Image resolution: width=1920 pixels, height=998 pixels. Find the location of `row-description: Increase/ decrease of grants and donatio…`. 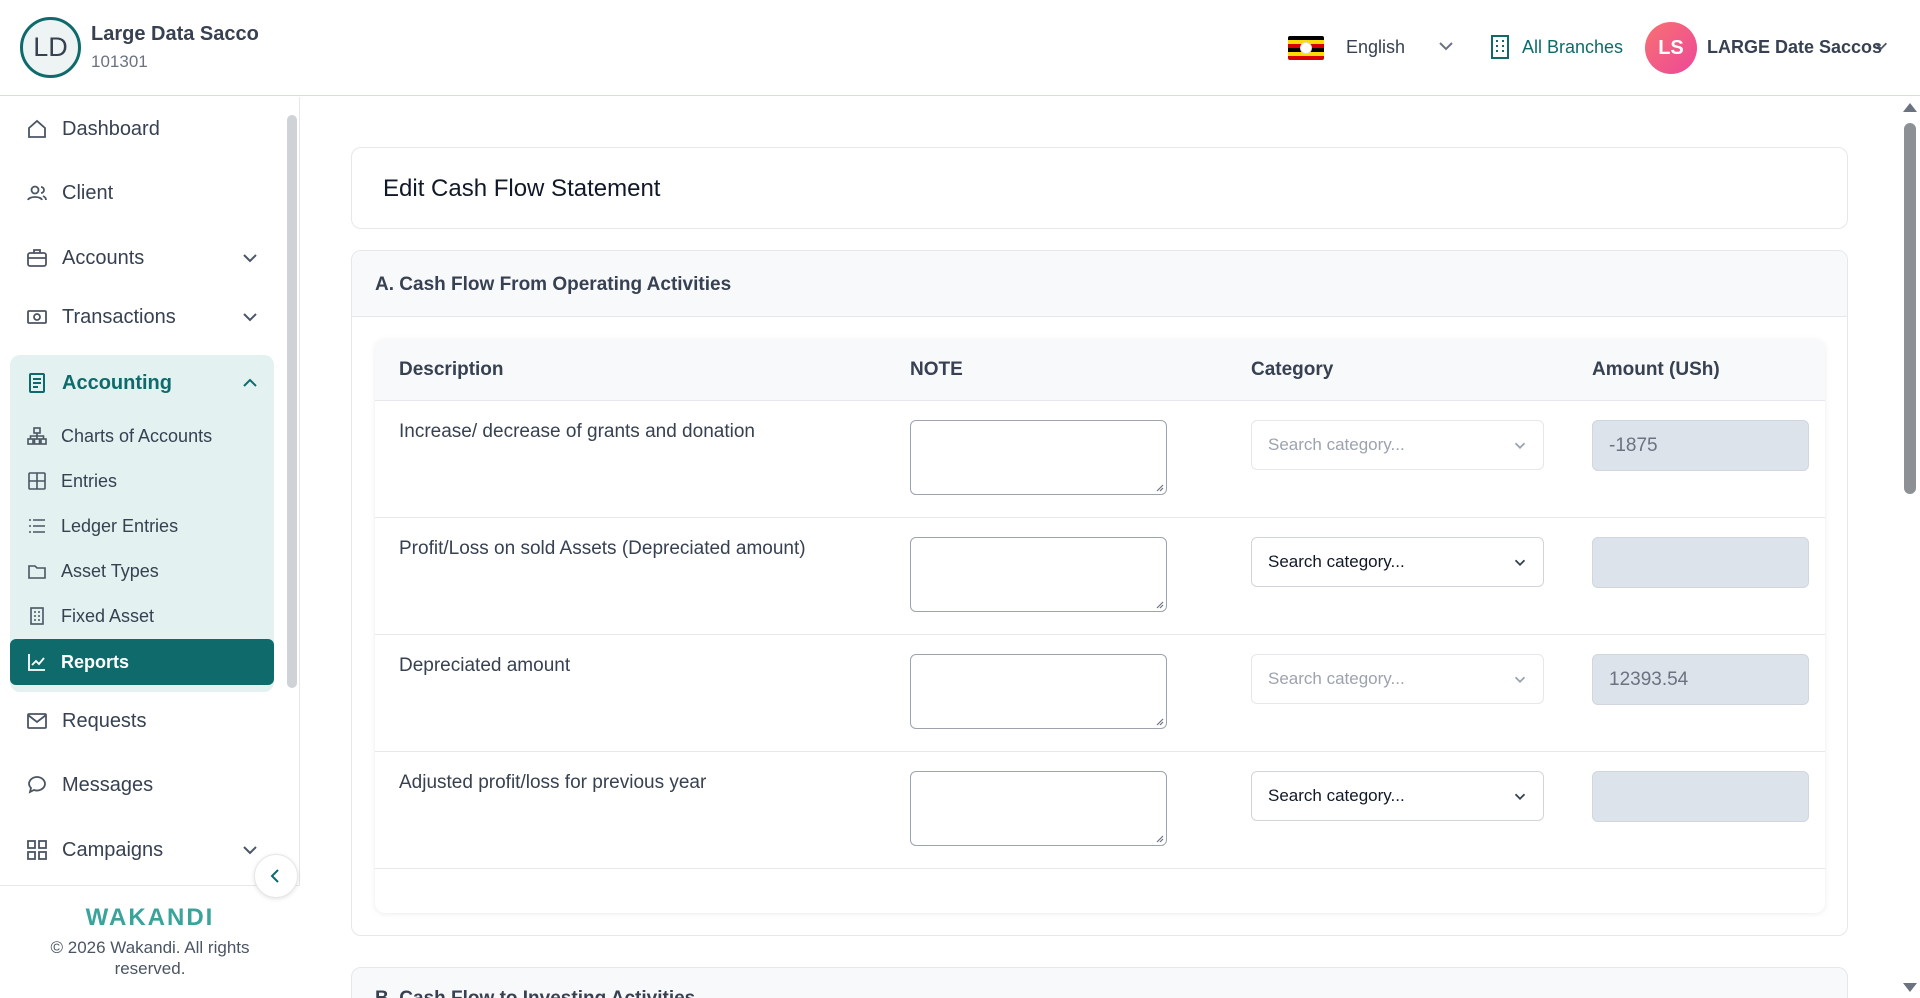

row-description: Increase/ decrease of grants and donatio… is located at coordinates (577, 431).